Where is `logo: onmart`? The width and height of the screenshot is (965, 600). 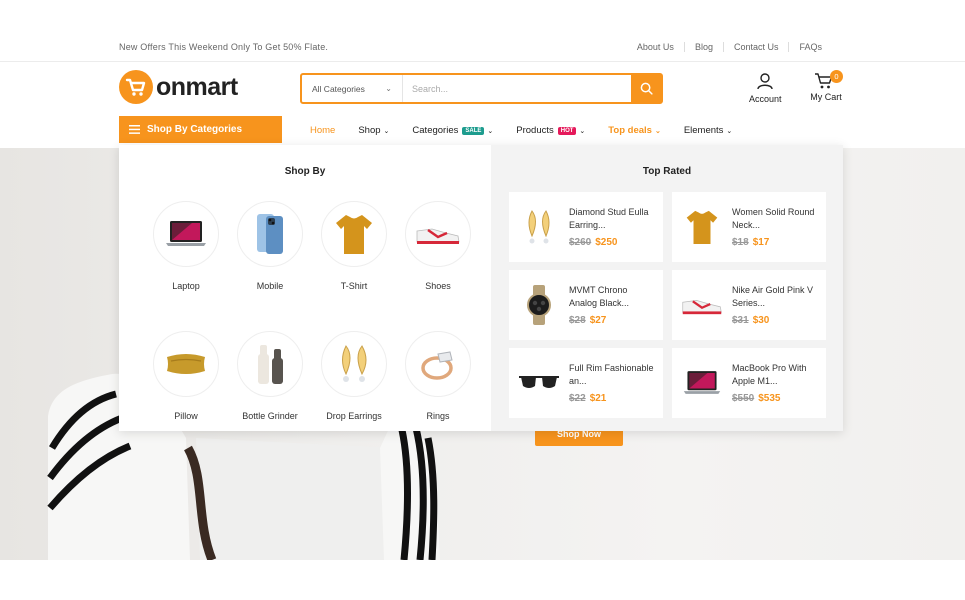 logo: onmart is located at coordinates (178, 87).